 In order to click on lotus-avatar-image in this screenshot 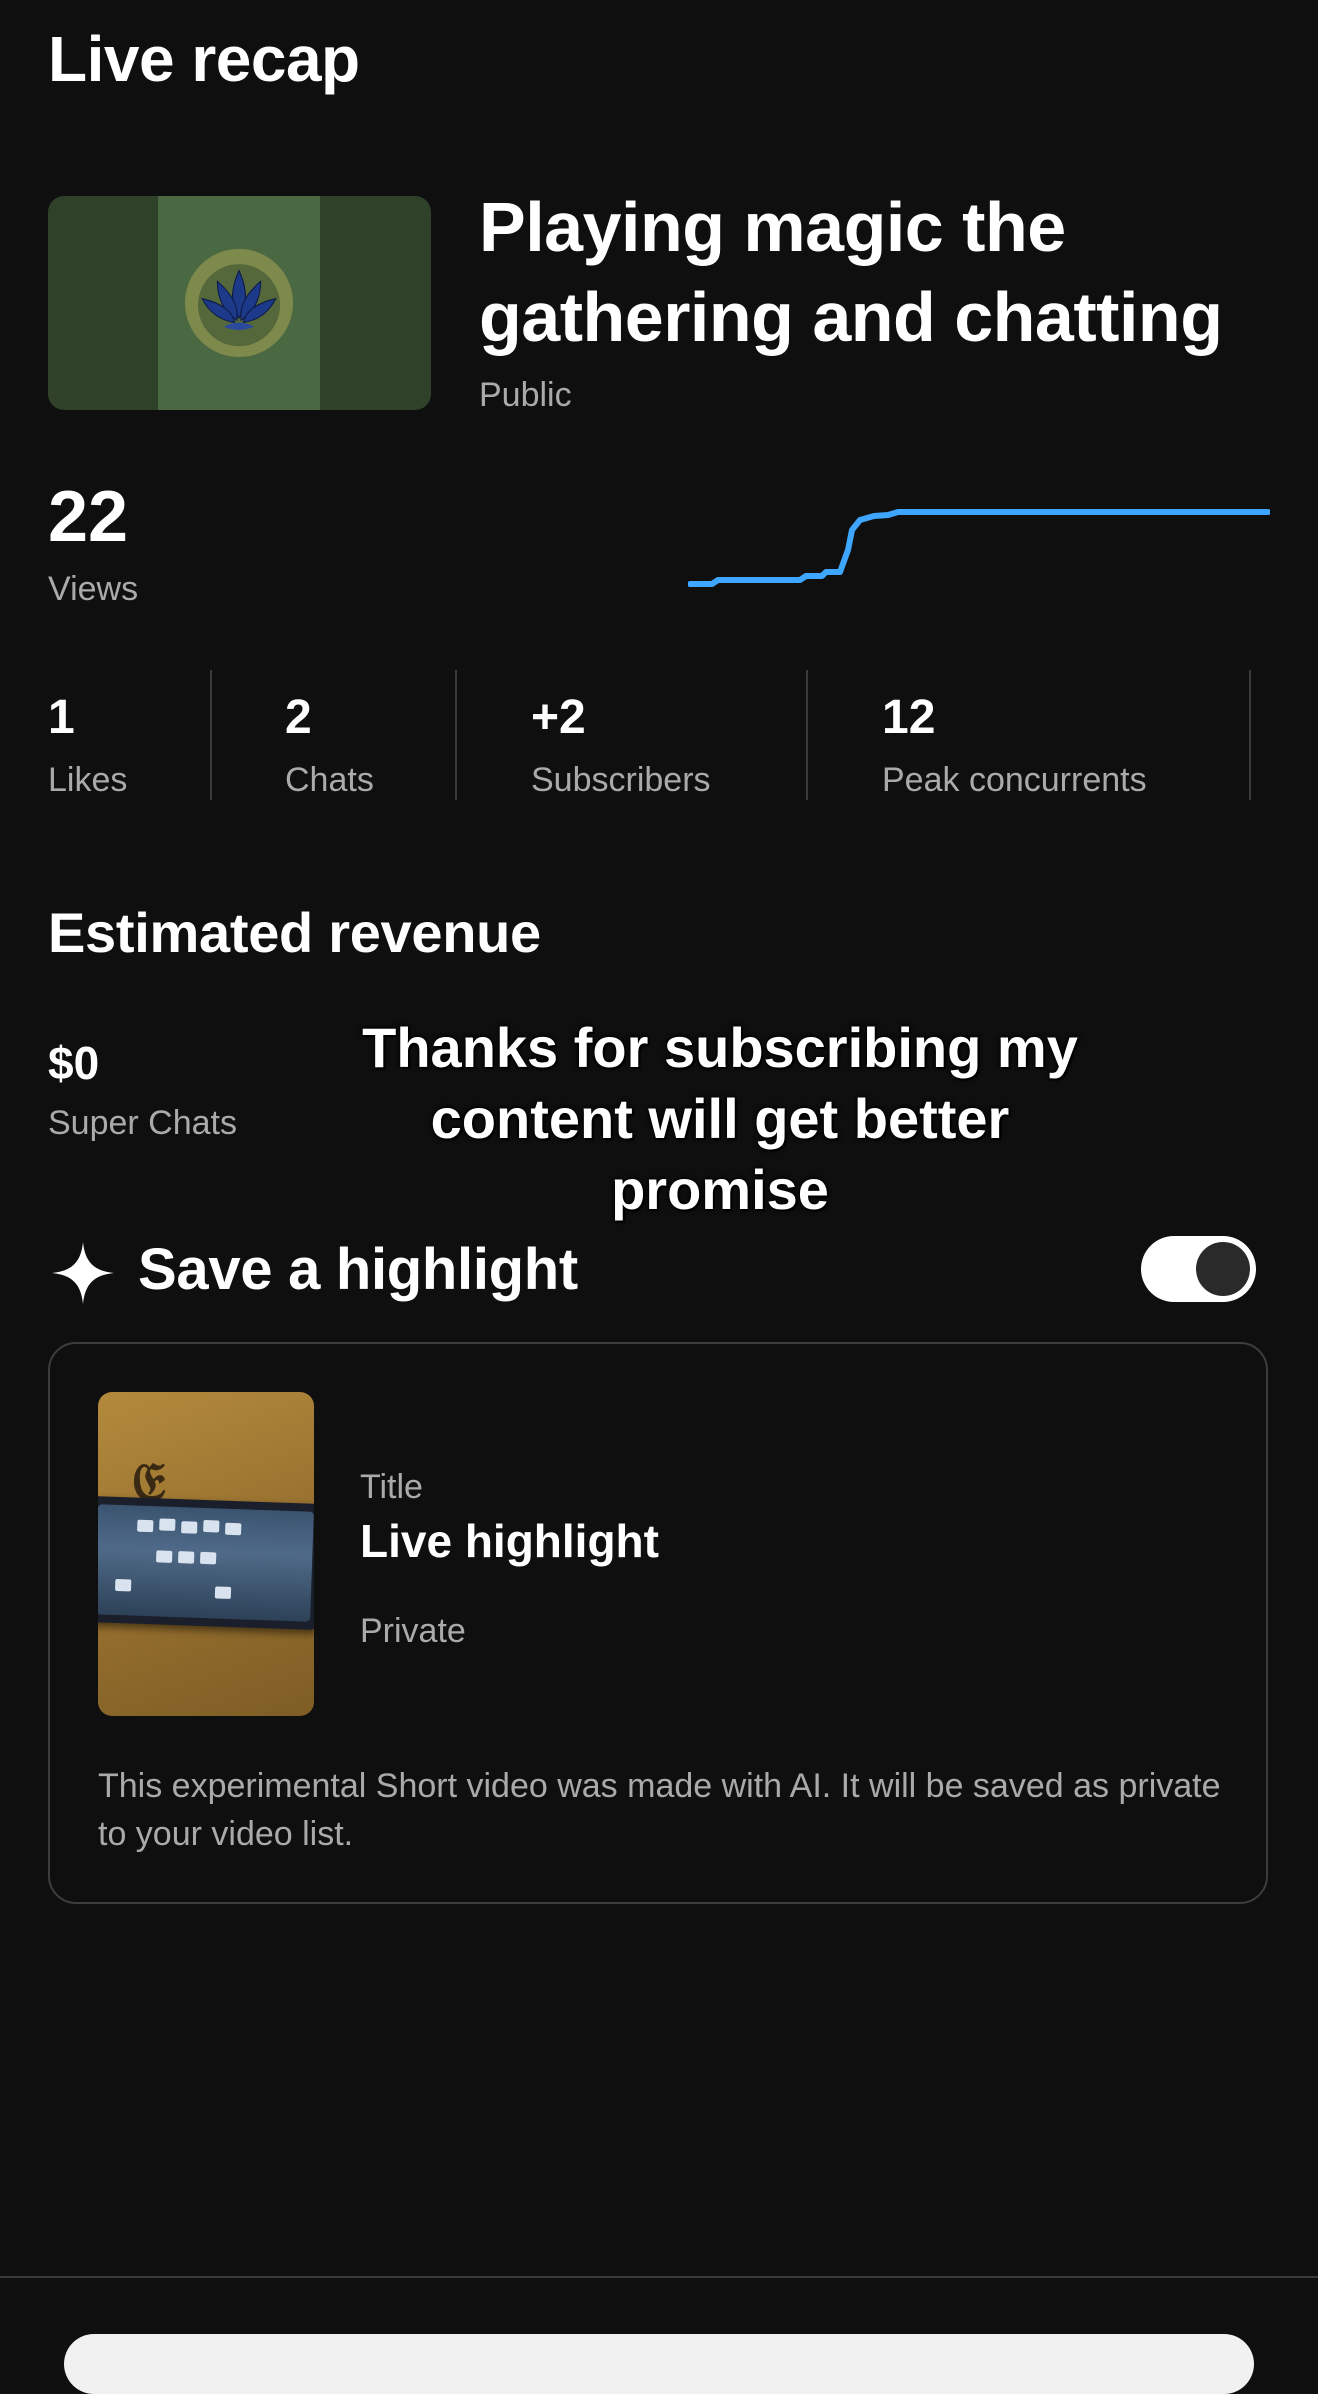, I will do `click(239, 303)`.